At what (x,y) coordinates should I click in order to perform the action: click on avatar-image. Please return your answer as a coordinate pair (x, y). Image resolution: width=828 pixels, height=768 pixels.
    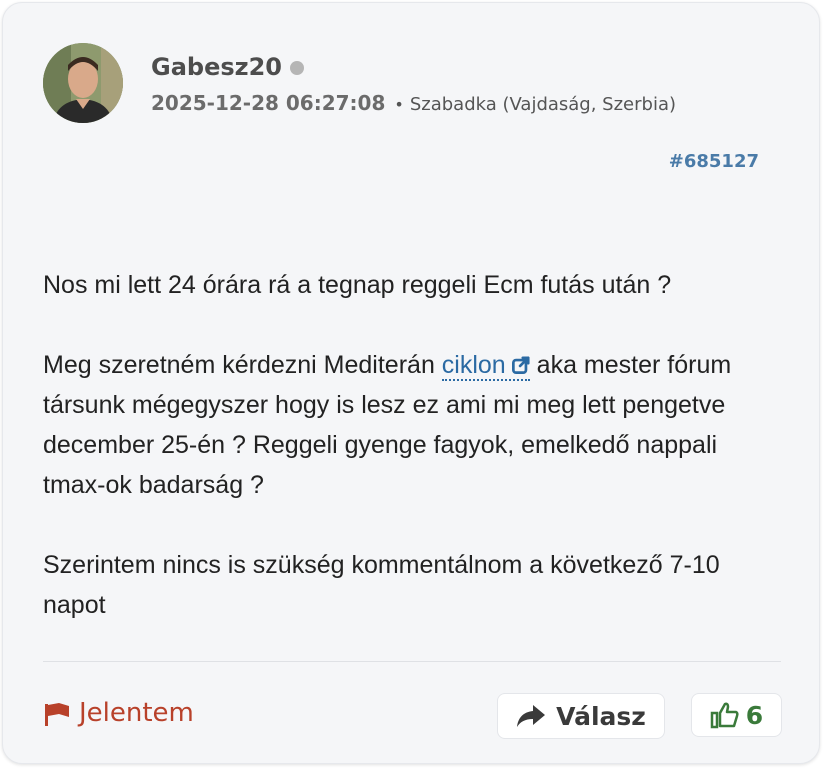
    Looking at the image, I should click on (83, 83).